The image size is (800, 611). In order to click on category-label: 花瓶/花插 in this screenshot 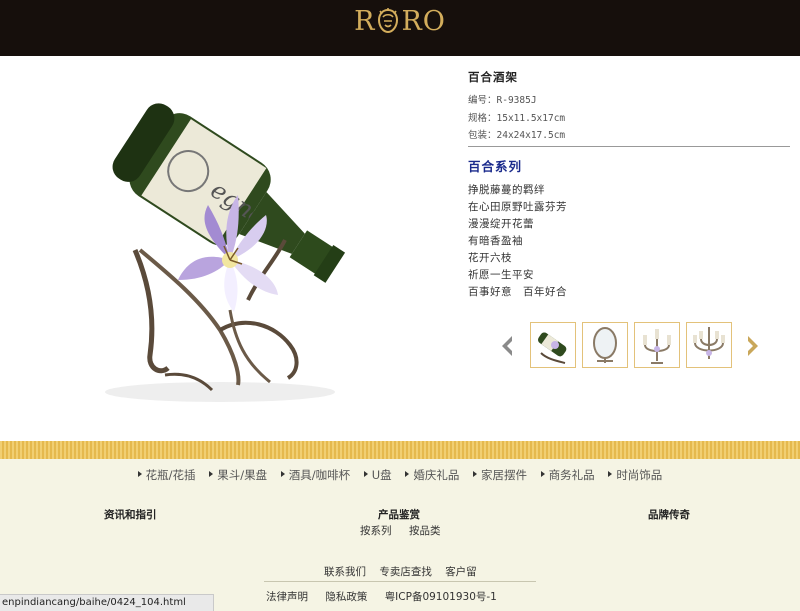, I will do `click(170, 475)`.